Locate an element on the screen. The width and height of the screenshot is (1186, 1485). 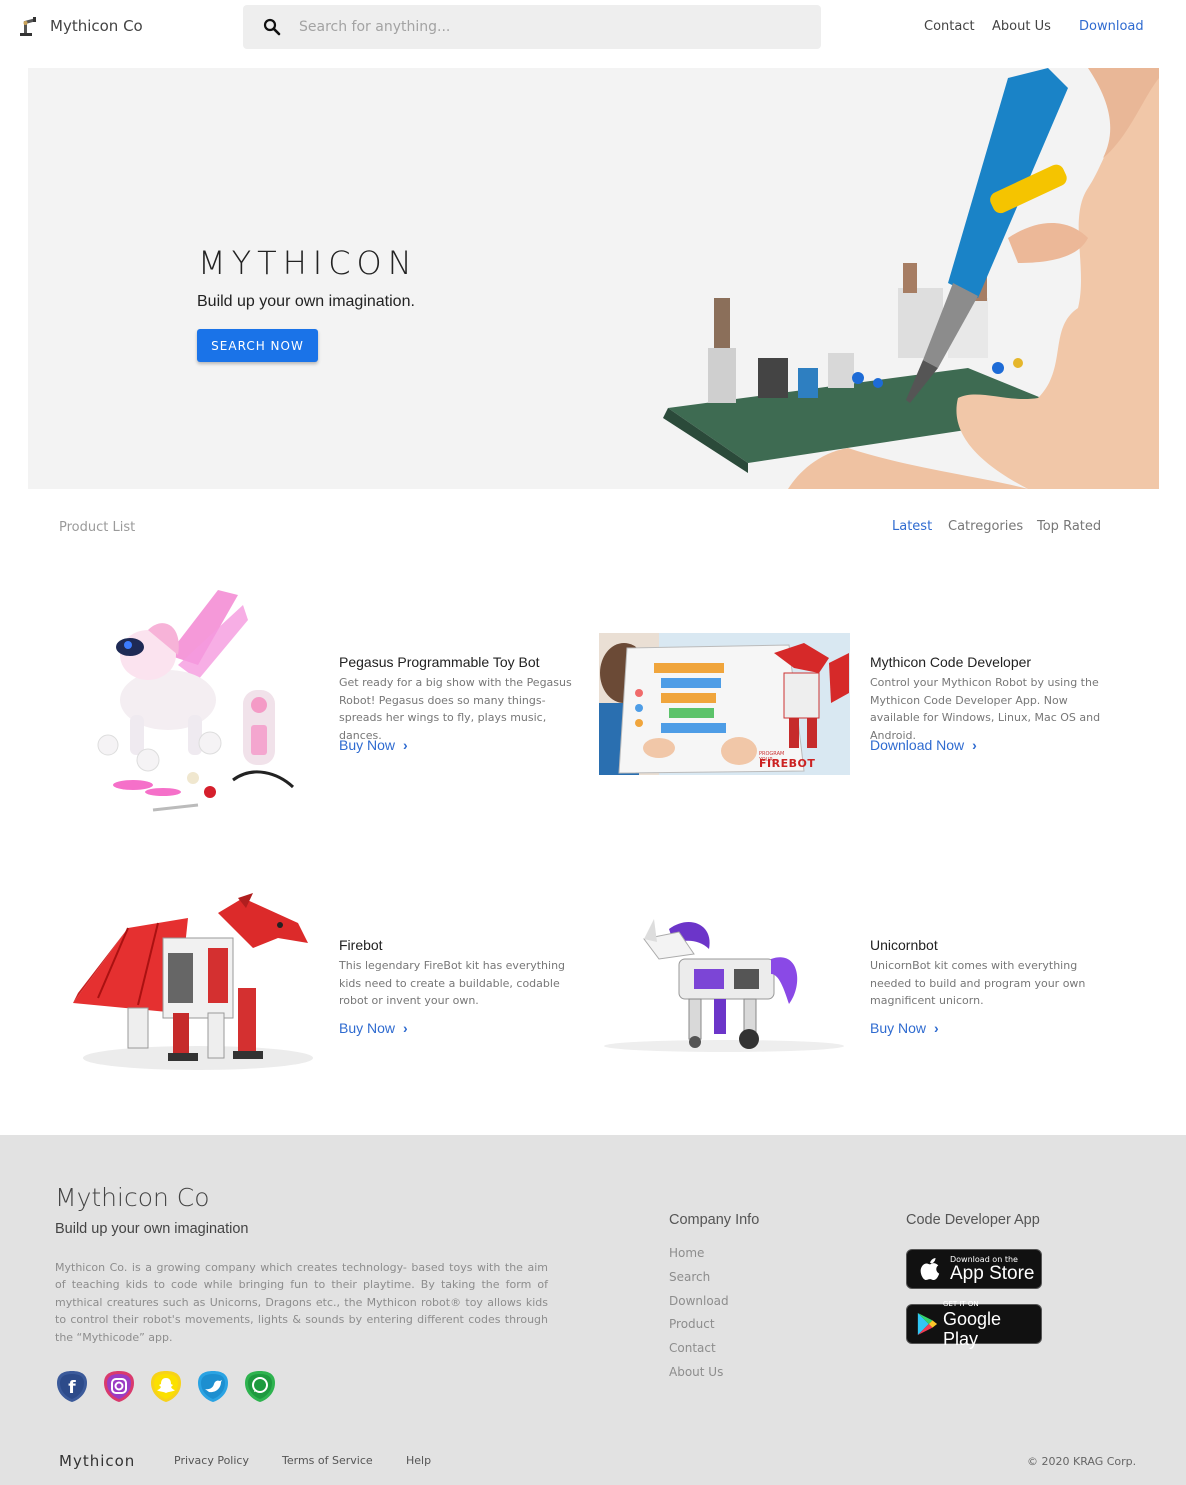
twitter-icon is located at coordinates (213, 1386).